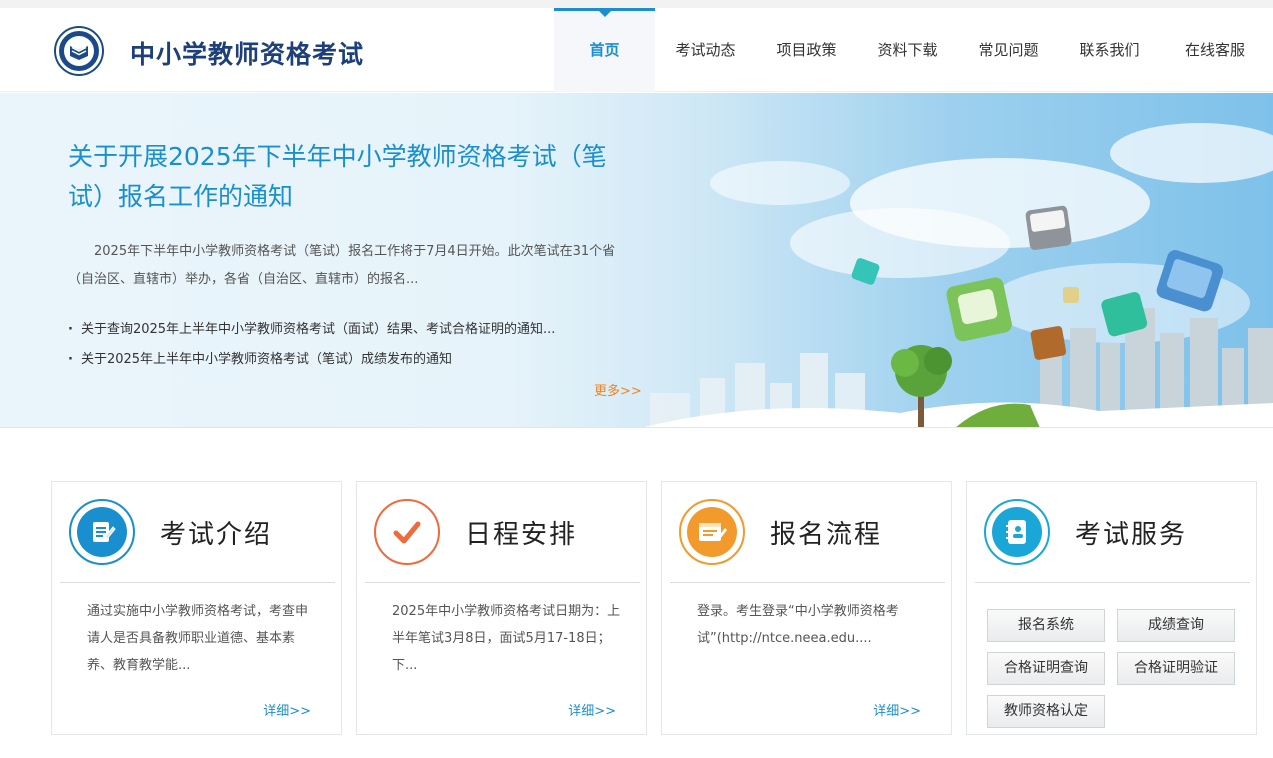 This screenshot has height=758, width=1273. What do you see at coordinates (407, 532) in the screenshot?
I see `checkmark-icon` at bounding box center [407, 532].